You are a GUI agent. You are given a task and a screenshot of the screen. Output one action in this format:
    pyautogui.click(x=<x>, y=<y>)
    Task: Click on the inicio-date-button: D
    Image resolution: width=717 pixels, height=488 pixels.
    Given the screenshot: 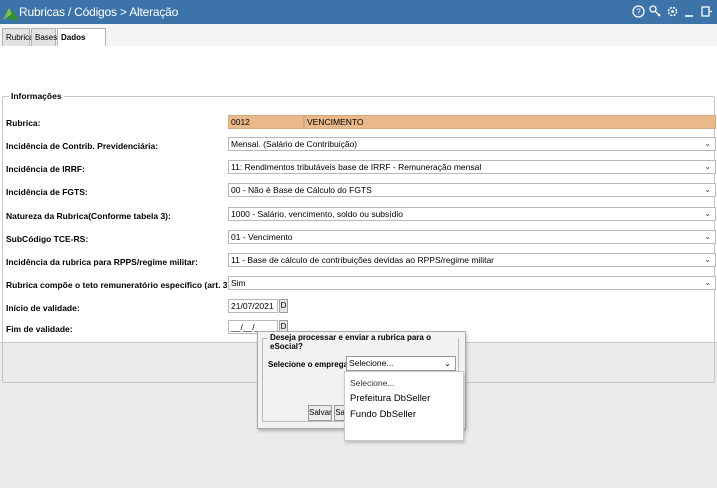 What is the action you would take?
    pyautogui.click(x=283, y=306)
    